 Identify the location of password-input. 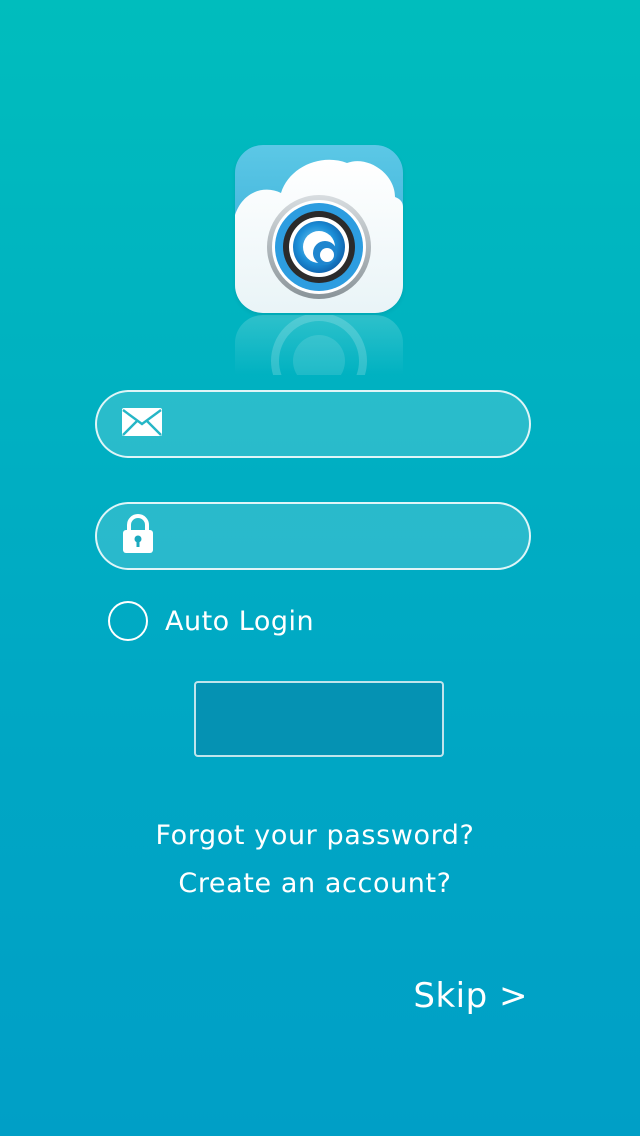
(341, 536).